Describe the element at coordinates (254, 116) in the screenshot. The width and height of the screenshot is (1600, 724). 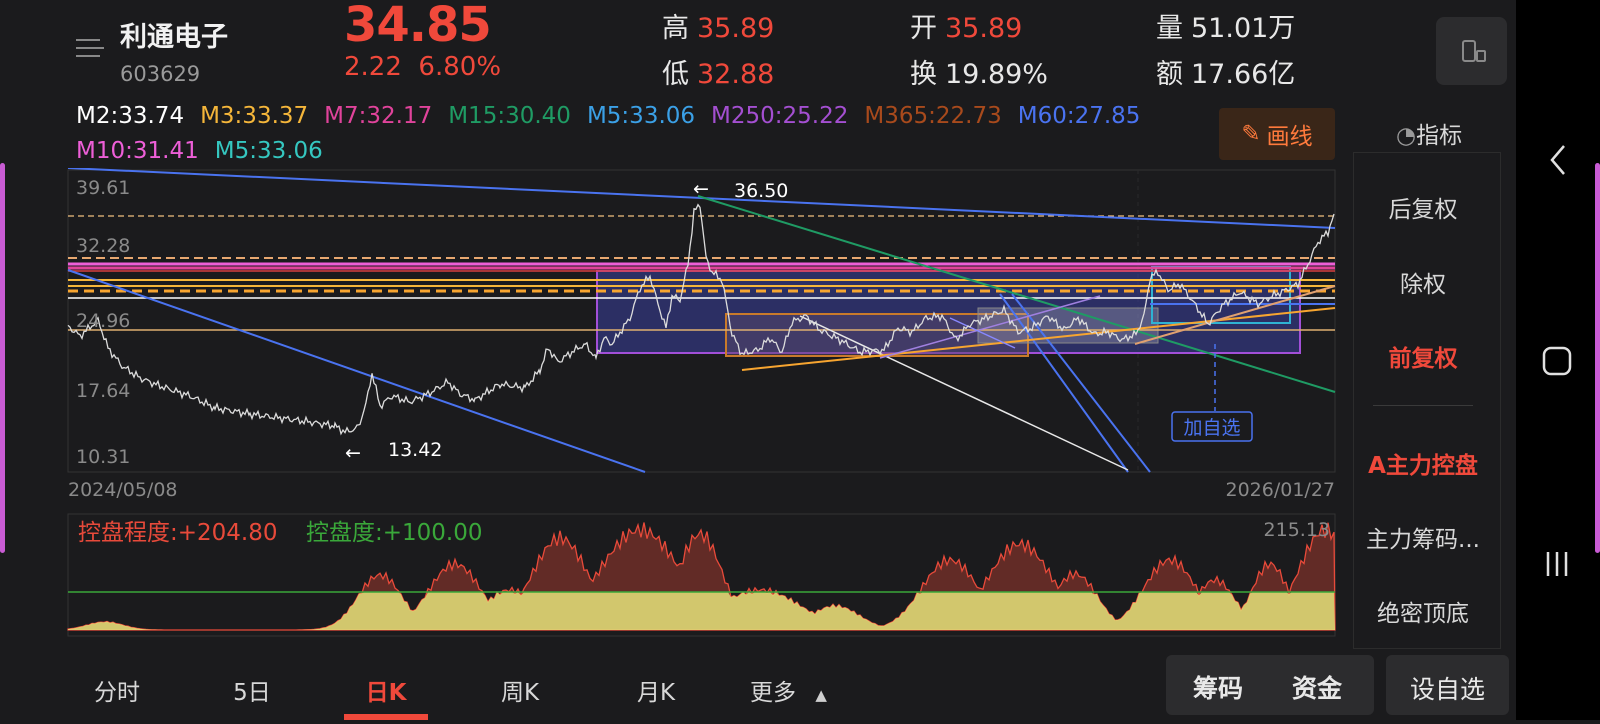
I see `ma-legend-item: M3:33.37` at that location.